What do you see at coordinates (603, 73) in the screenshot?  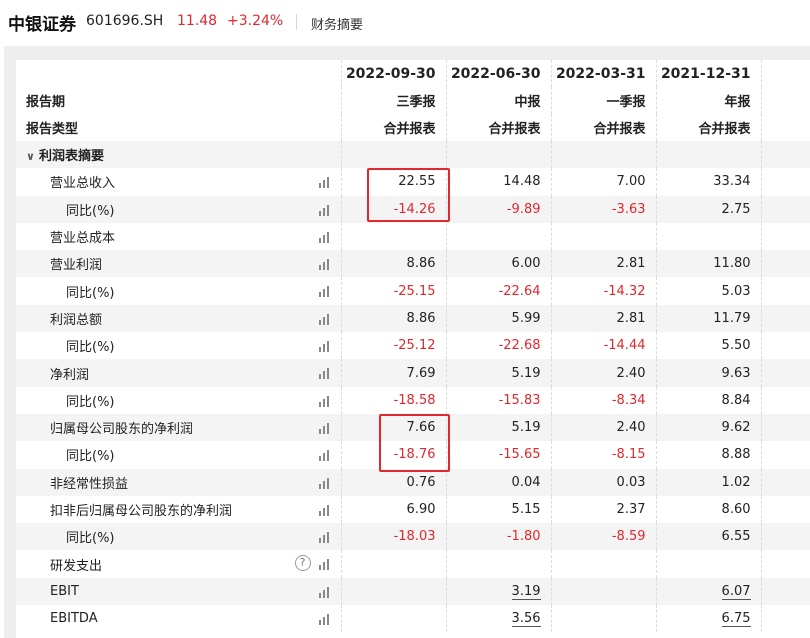 I see `column-date: 2022-03-31` at bounding box center [603, 73].